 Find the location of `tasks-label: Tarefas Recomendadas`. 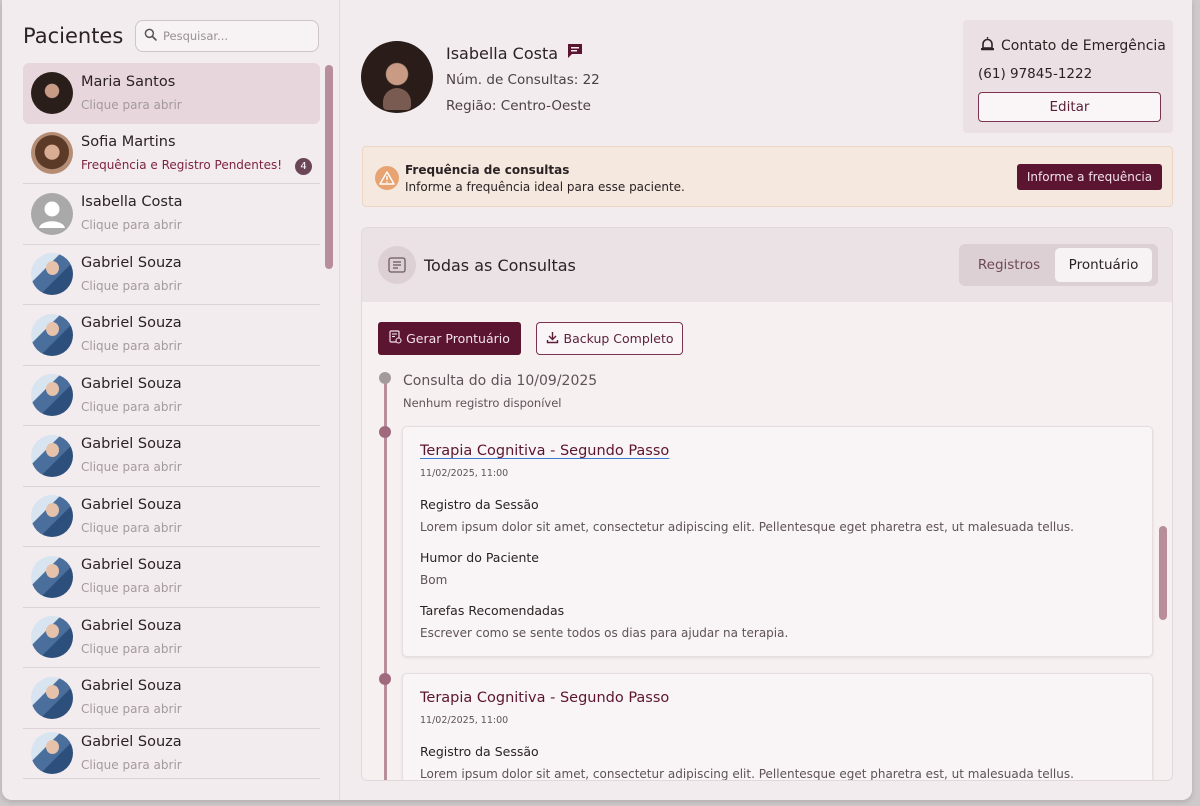

tasks-label: Tarefas Recomendadas is located at coordinates (492, 610).